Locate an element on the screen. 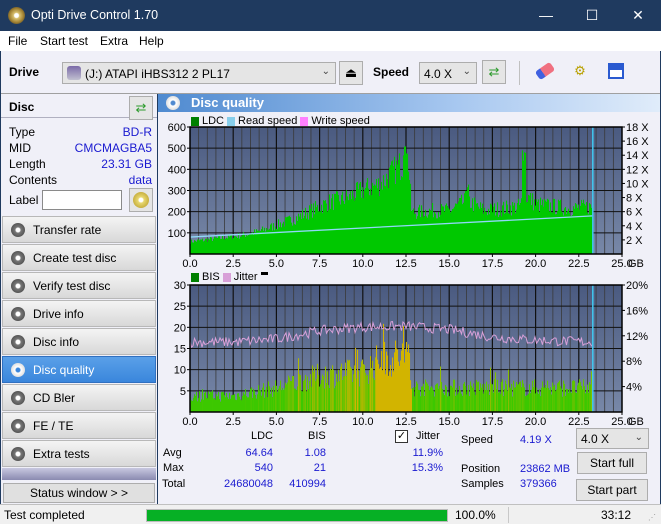 The height and width of the screenshot is (524, 661). test-speed-select: 4.0 X ⌄ is located at coordinates (612, 438).